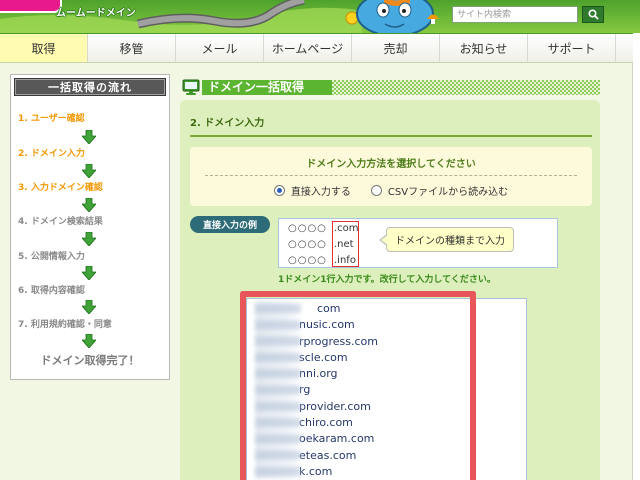 This screenshot has height=480, width=640. I want to click on radio-direct-input, so click(279, 190).